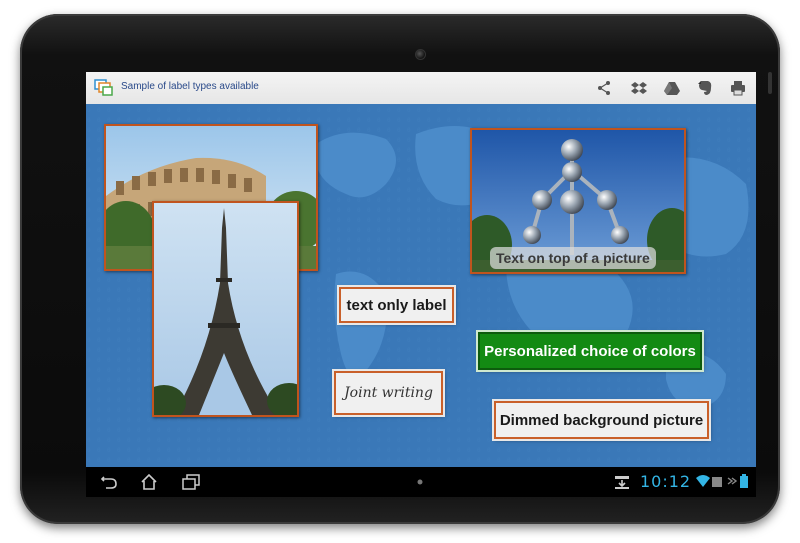 The width and height of the screenshot is (800, 543). What do you see at coordinates (738, 88) in the screenshot?
I see `print-icon` at bounding box center [738, 88].